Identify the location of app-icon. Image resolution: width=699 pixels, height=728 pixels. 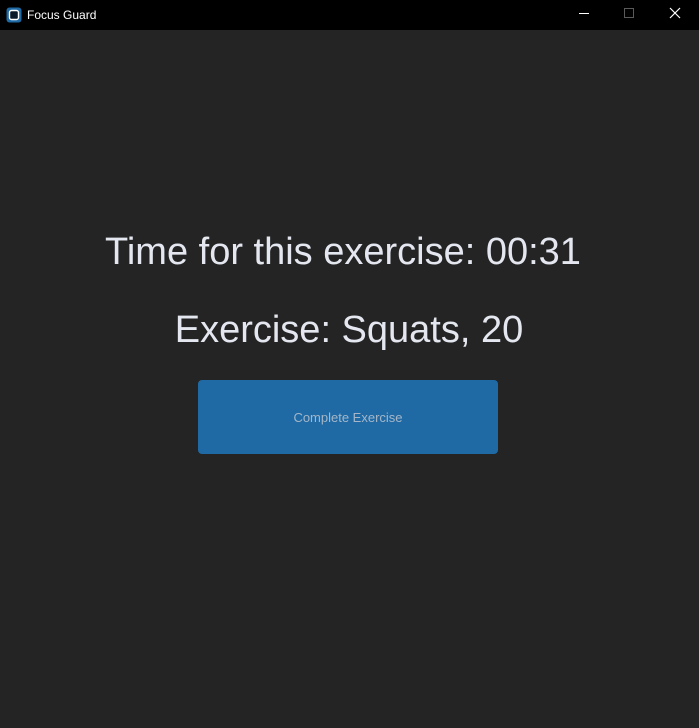
(14, 15).